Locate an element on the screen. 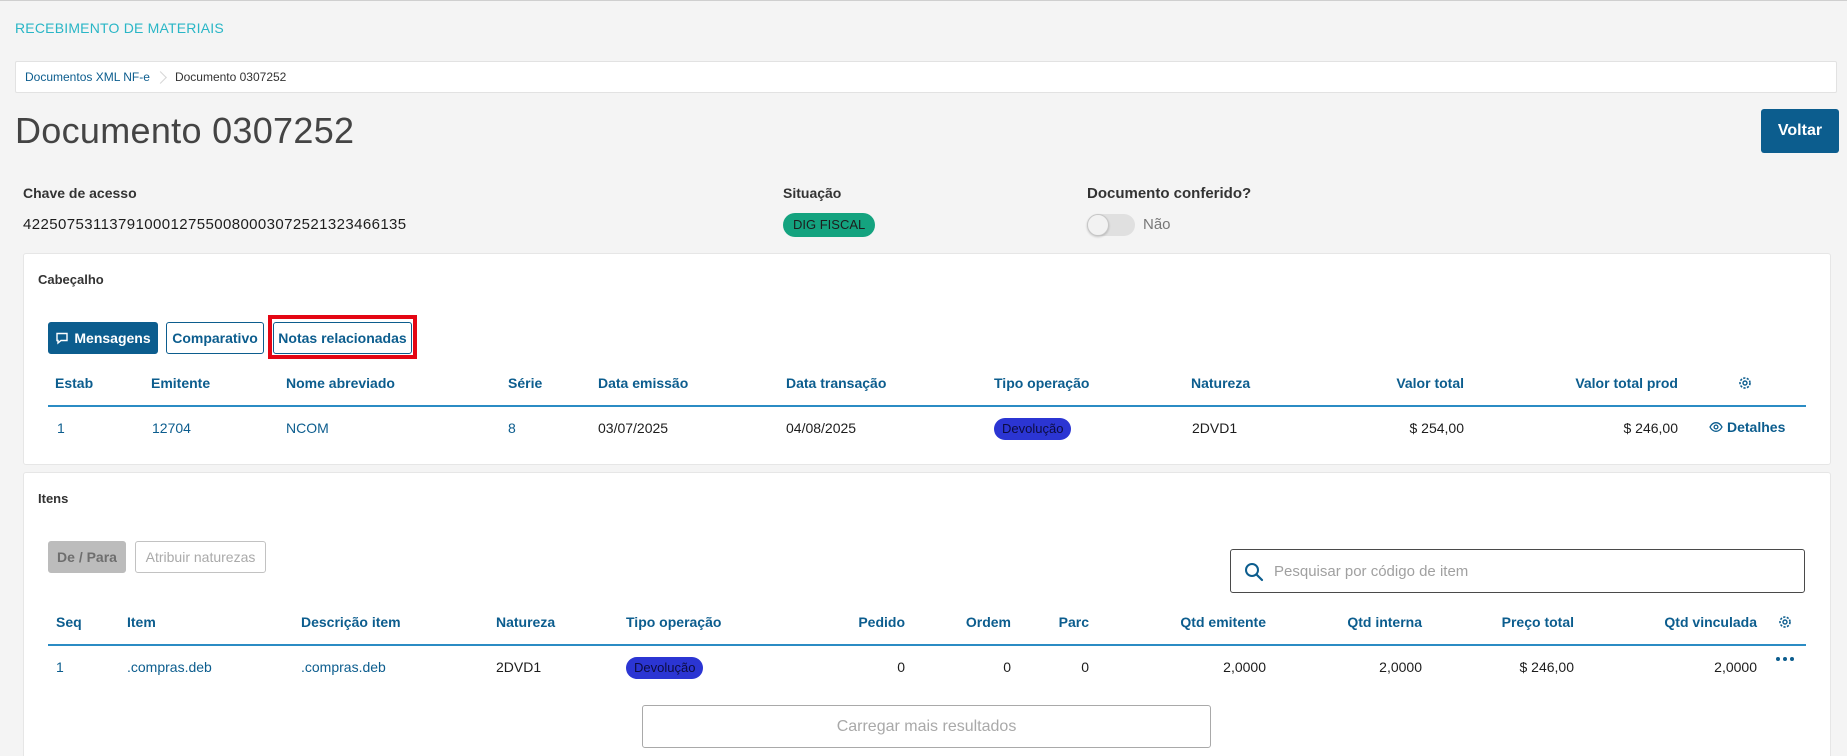 This screenshot has height=756, width=1847. header-col-serie: Série is located at coordinates (525, 383).